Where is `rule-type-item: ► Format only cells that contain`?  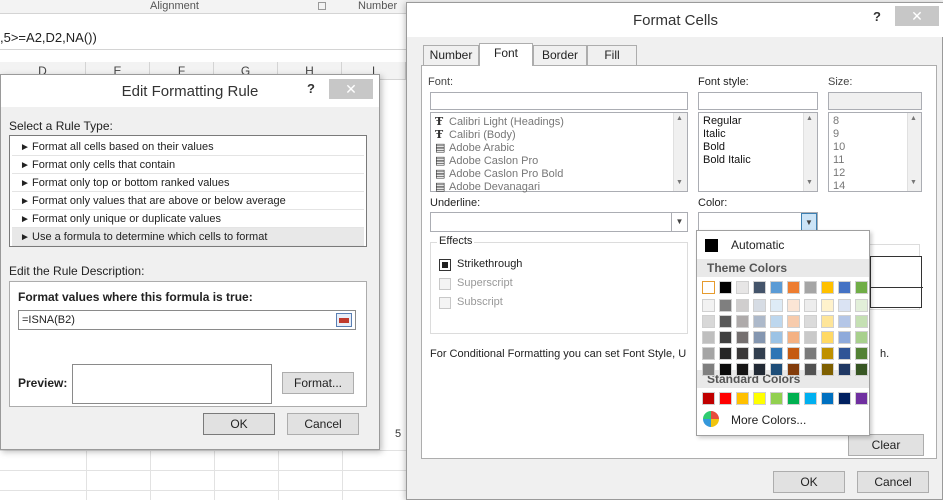
rule-type-item: ► Format only cells that contain is located at coordinates (188, 165).